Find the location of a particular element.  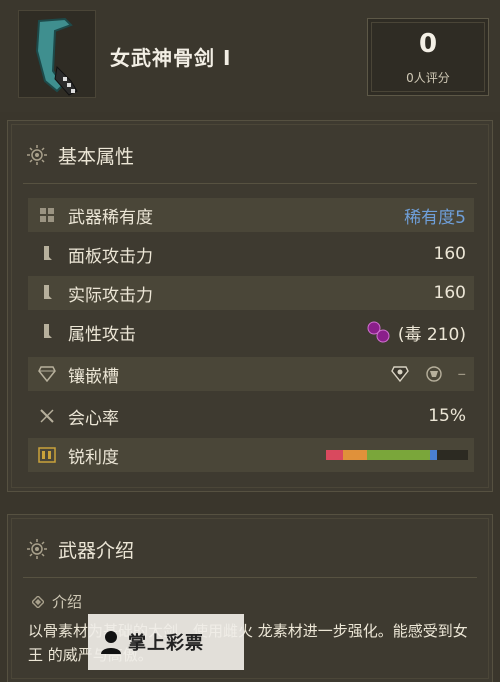

crossed-swords-icon is located at coordinates (47, 416).